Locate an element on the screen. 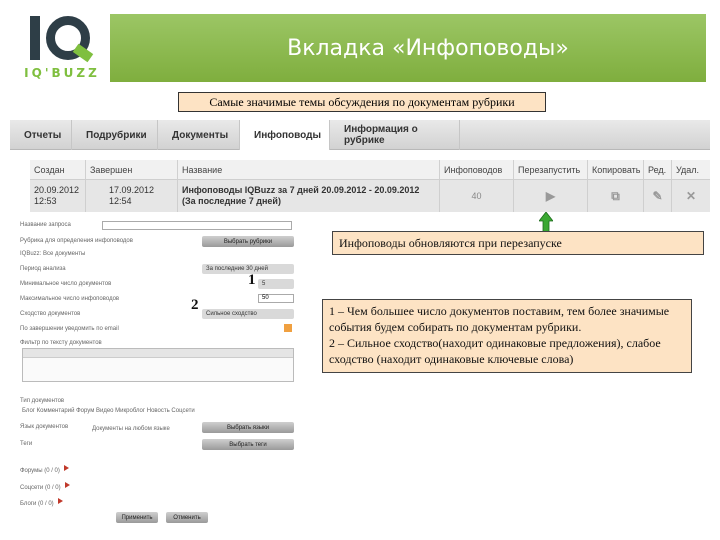 The height and width of the screenshot is (540, 720). col-restart: Перезапустить is located at coordinates (551, 169).